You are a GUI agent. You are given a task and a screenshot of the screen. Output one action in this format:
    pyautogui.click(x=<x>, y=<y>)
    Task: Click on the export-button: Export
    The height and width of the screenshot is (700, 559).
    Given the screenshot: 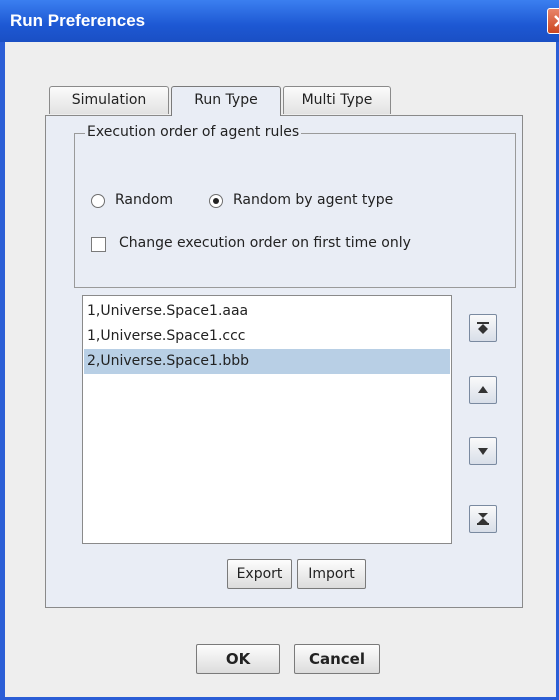 What is the action you would take?
    pyautogui.click(x=259, y=574)
    